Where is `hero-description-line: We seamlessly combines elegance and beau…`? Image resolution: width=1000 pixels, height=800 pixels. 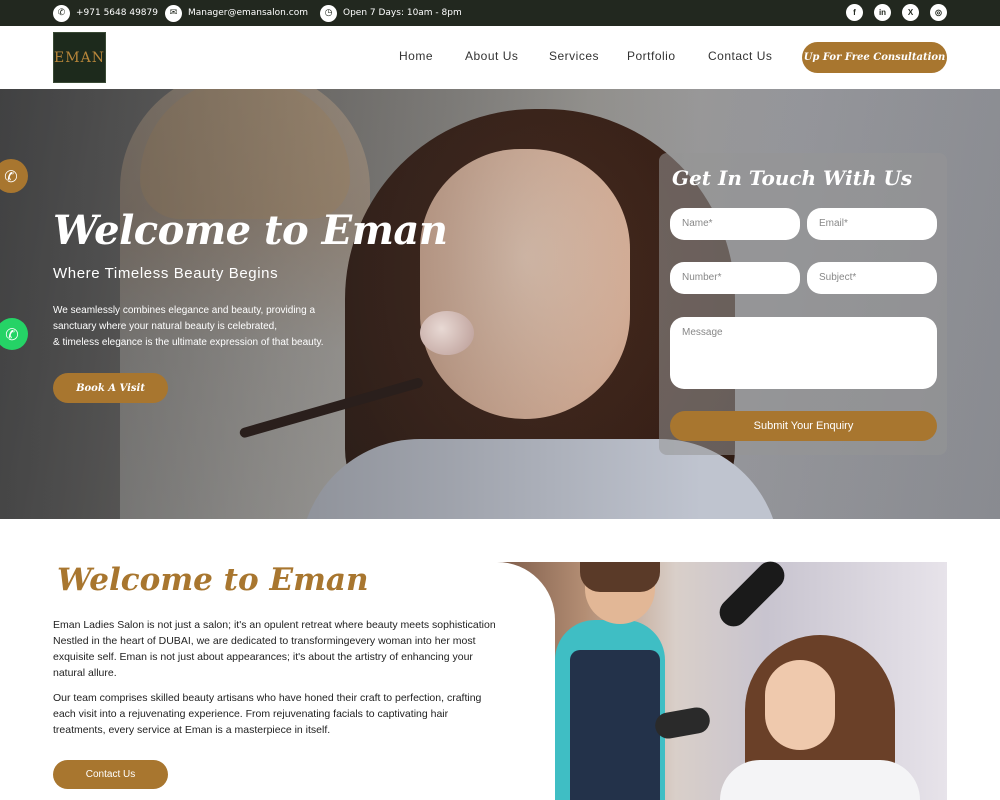 hero-description-line: We seamlessly combines elegance and beau… is located at coordinates (184, 310).